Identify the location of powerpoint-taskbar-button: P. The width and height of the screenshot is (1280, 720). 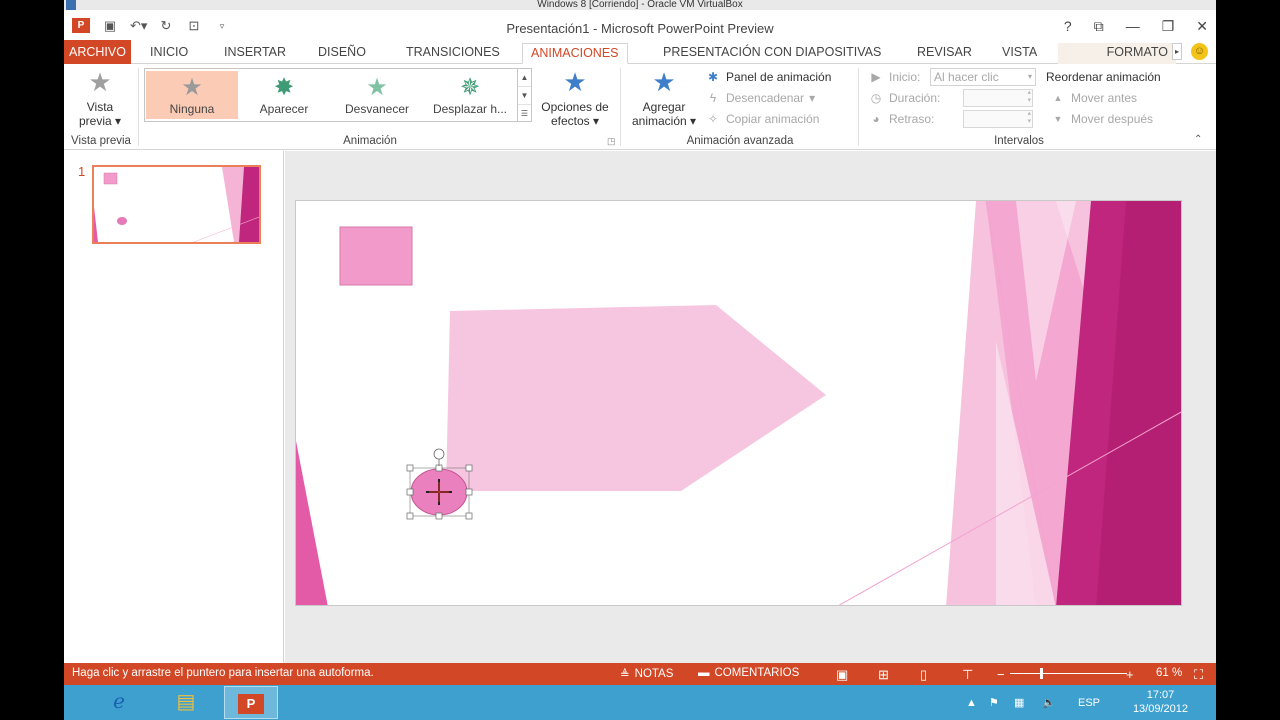
(251, 702).